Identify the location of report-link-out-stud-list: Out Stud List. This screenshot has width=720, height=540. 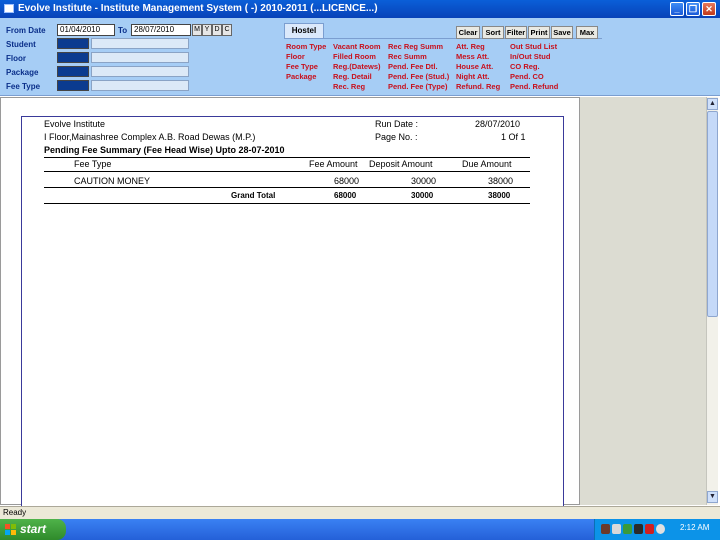
(533, 47).